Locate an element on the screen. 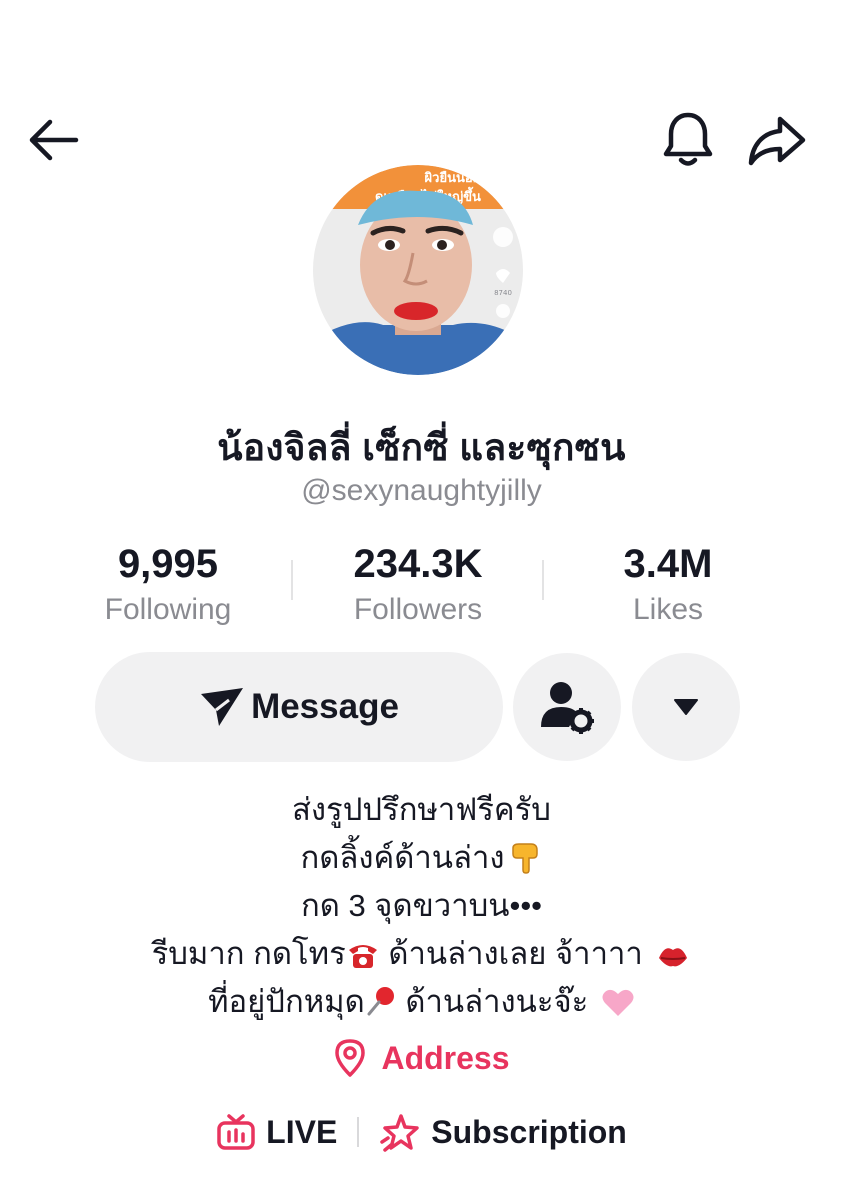  bio-text: รีบมาก กดโทร is located at coordinates (248, 953).